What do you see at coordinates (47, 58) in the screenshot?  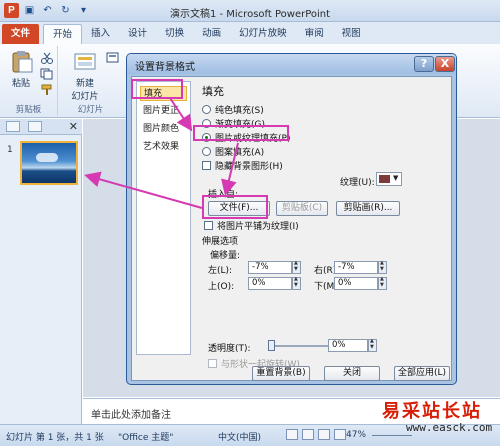 I see `cut-icon` at bounding box center [47, 58].